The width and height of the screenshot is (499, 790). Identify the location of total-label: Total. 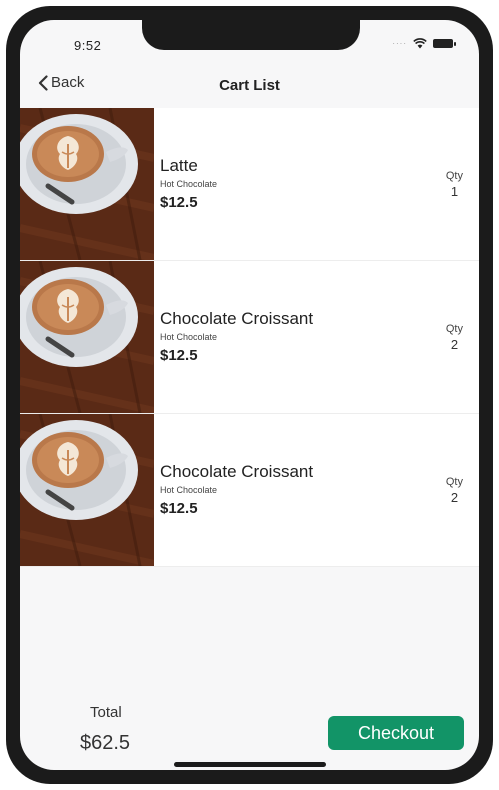
(106, 712).